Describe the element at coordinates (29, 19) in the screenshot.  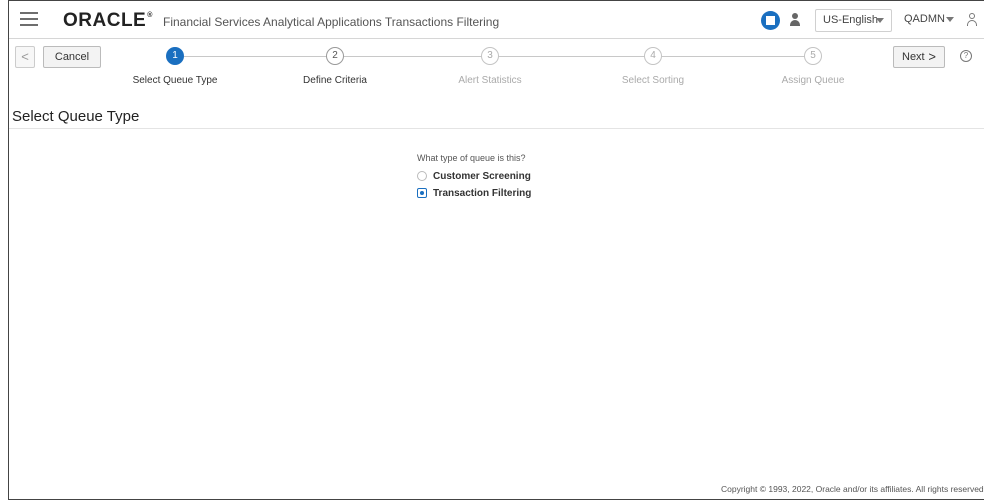
I see `hamburger-menu-icon` at that location.